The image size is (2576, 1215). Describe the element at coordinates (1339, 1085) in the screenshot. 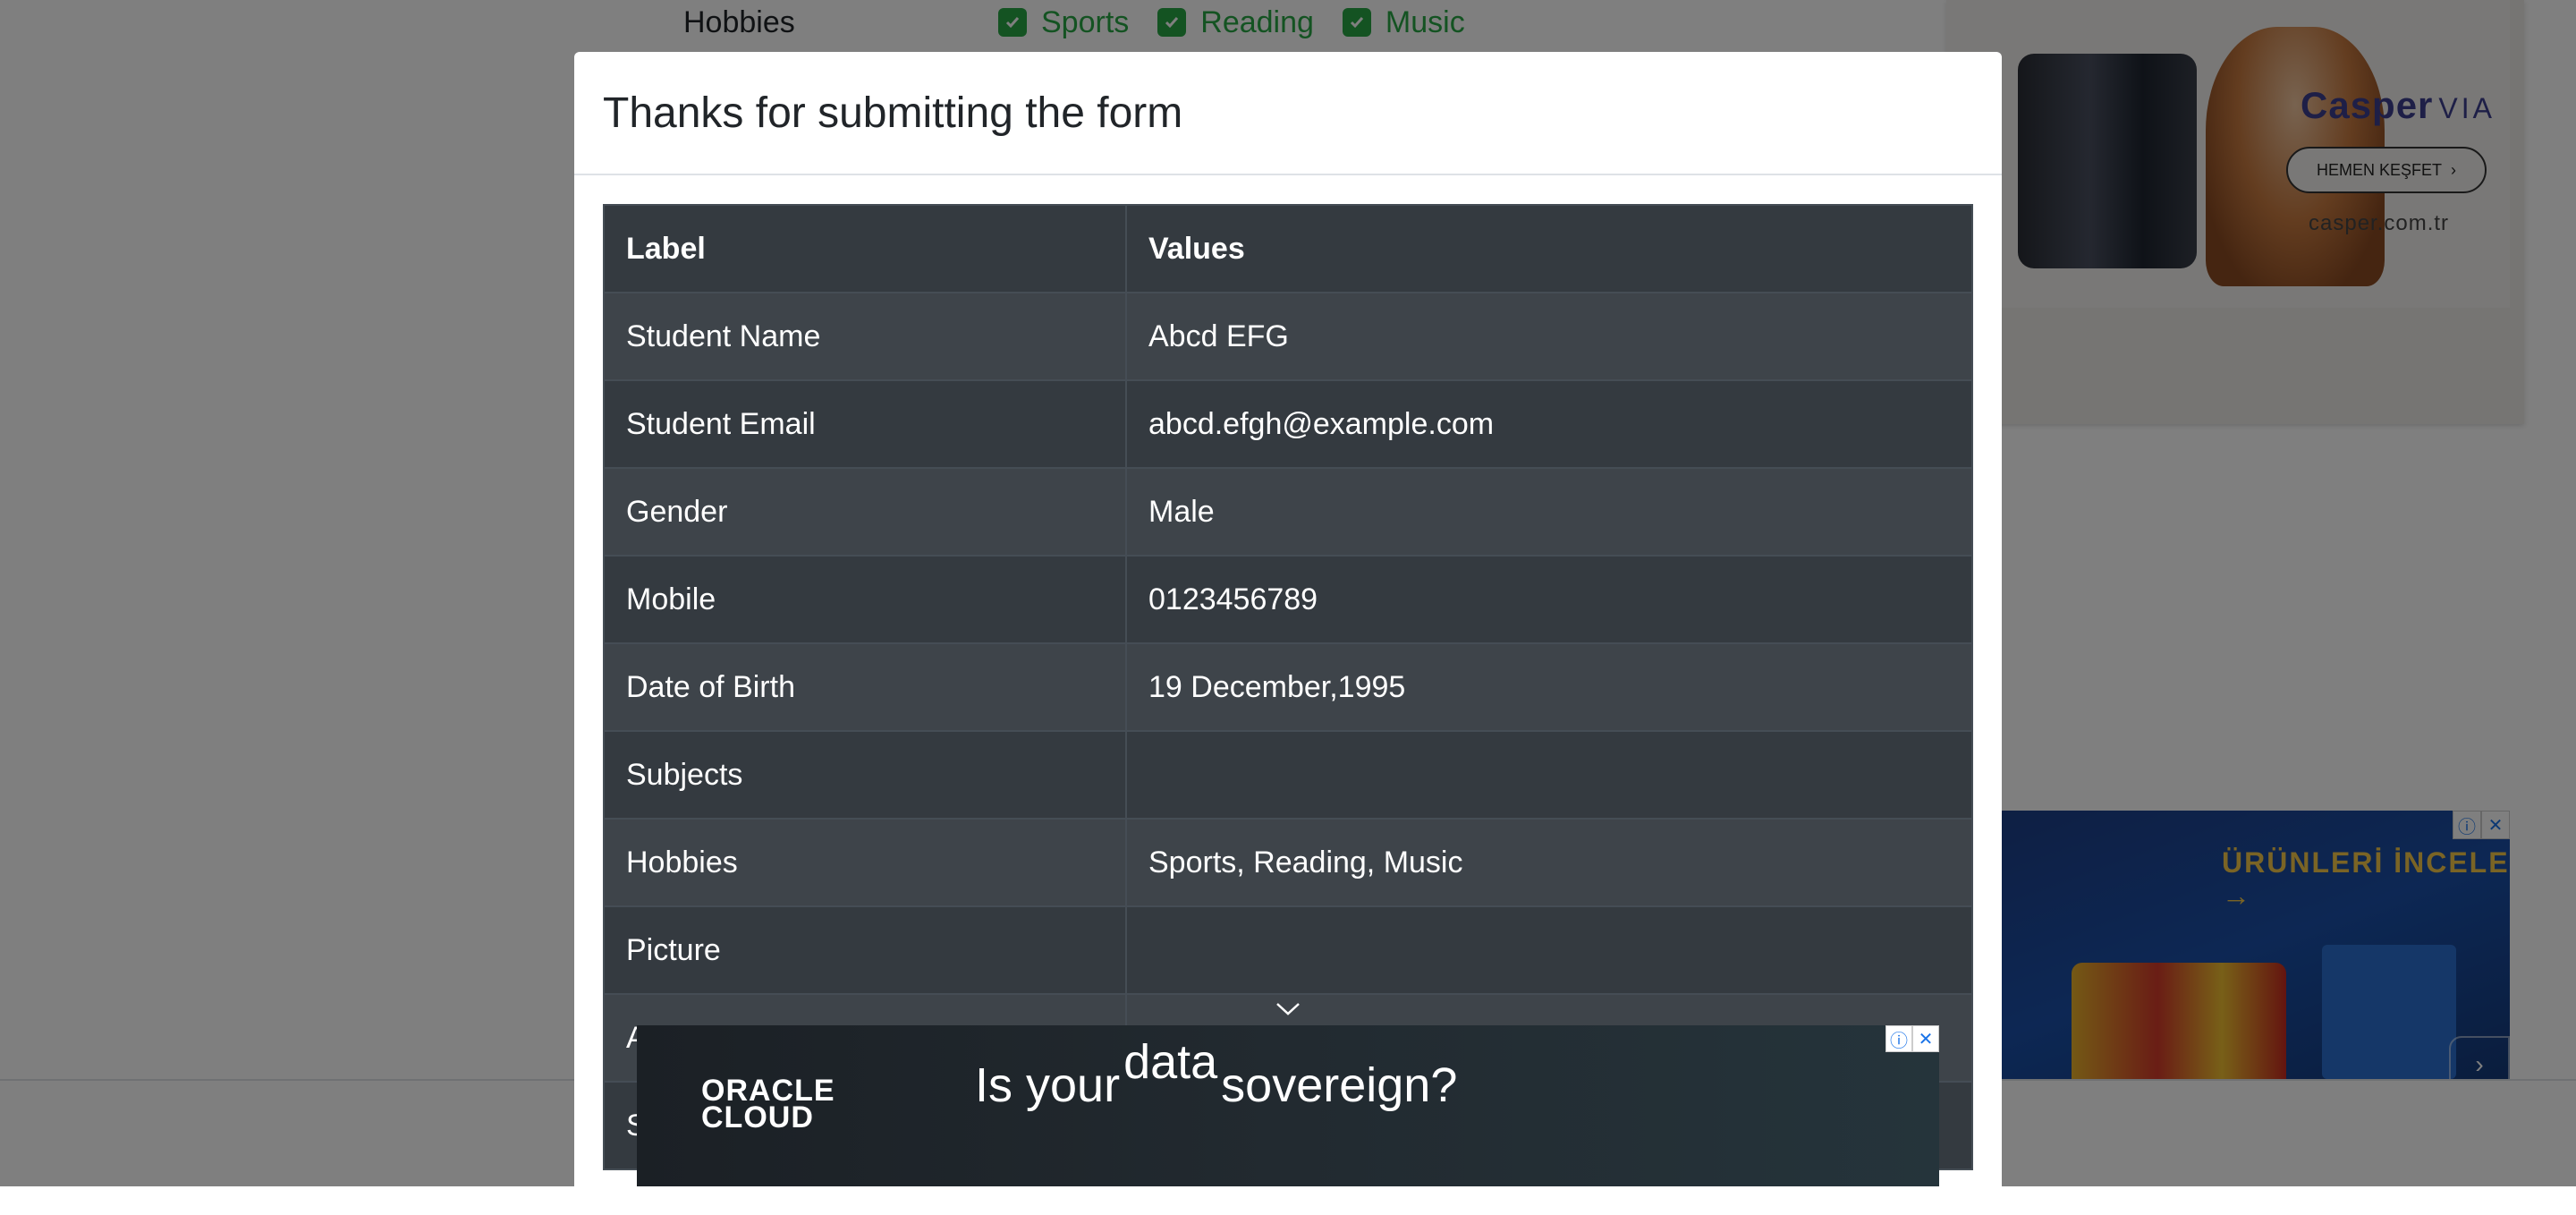

I see `headline-post: sovereign?` at that location.